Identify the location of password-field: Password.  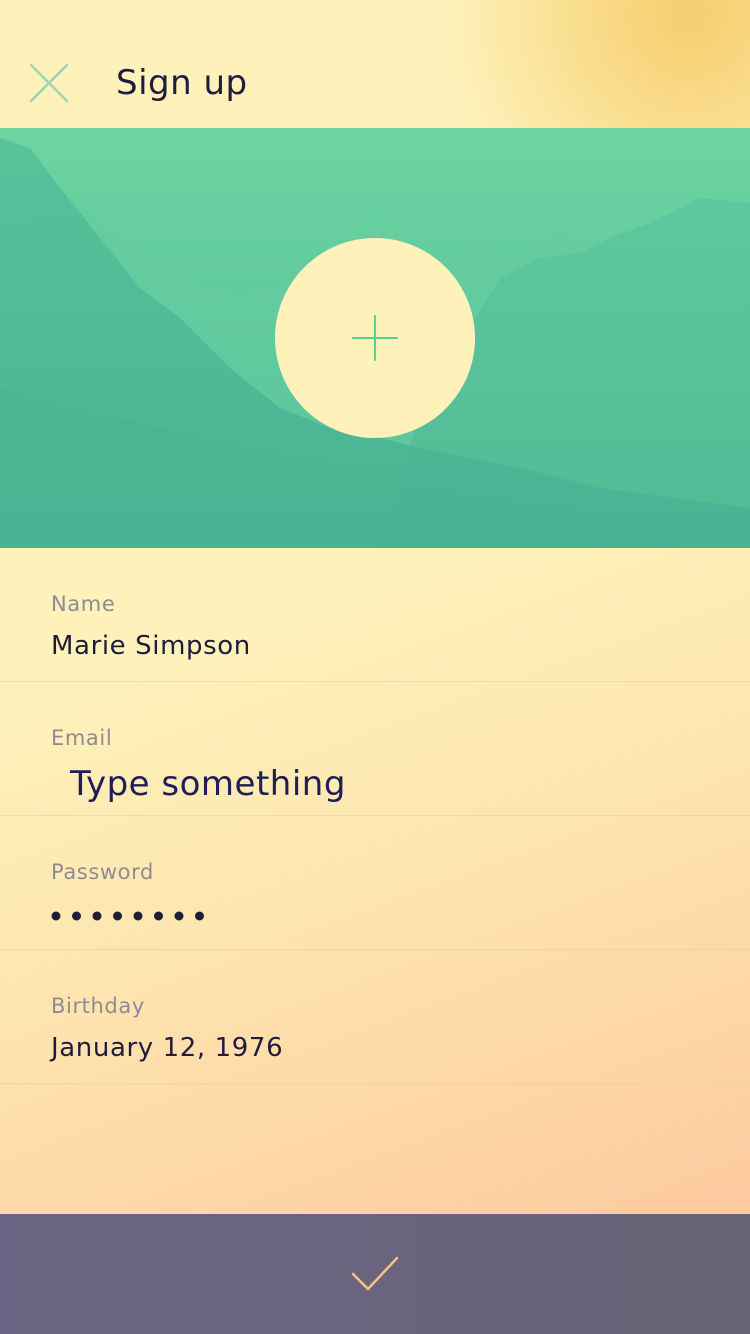
(375, 883).